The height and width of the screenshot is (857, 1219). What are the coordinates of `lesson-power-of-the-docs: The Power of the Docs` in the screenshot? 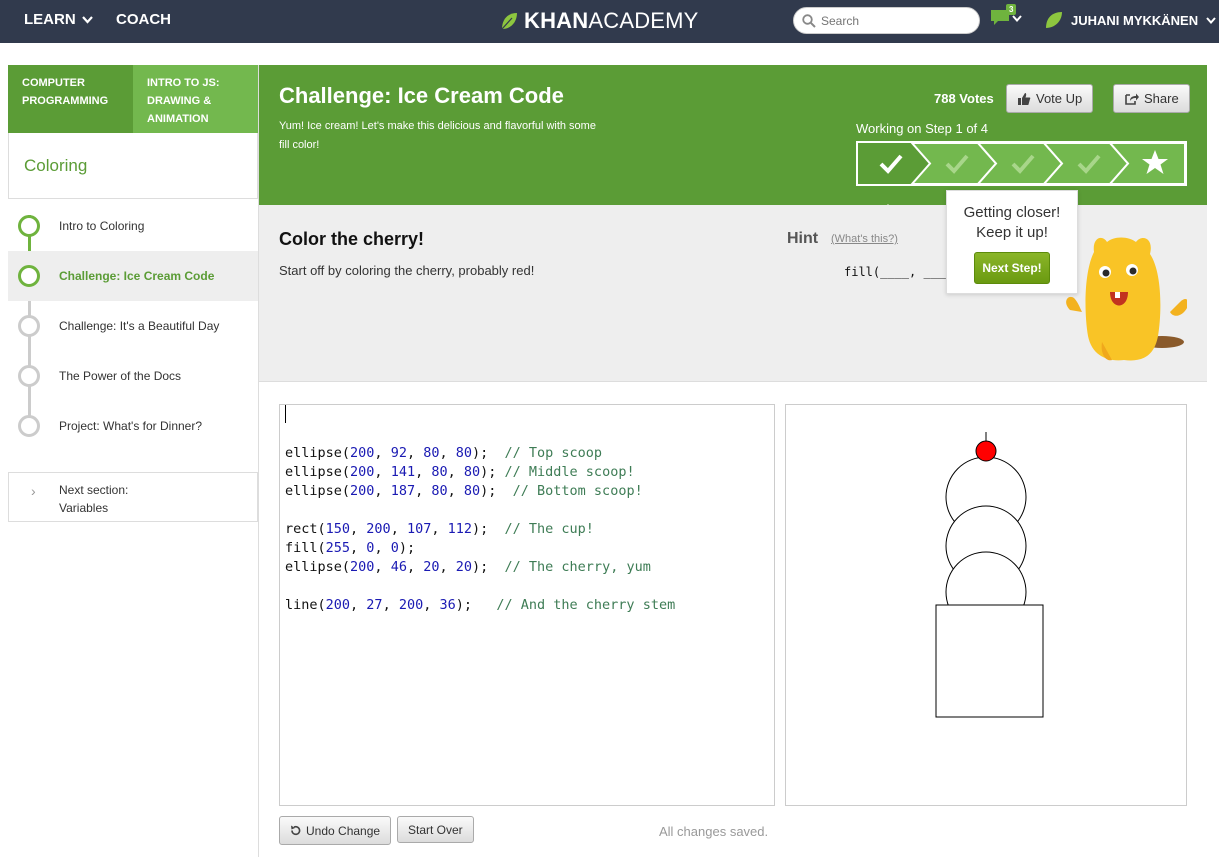 It's located at (133, 376).